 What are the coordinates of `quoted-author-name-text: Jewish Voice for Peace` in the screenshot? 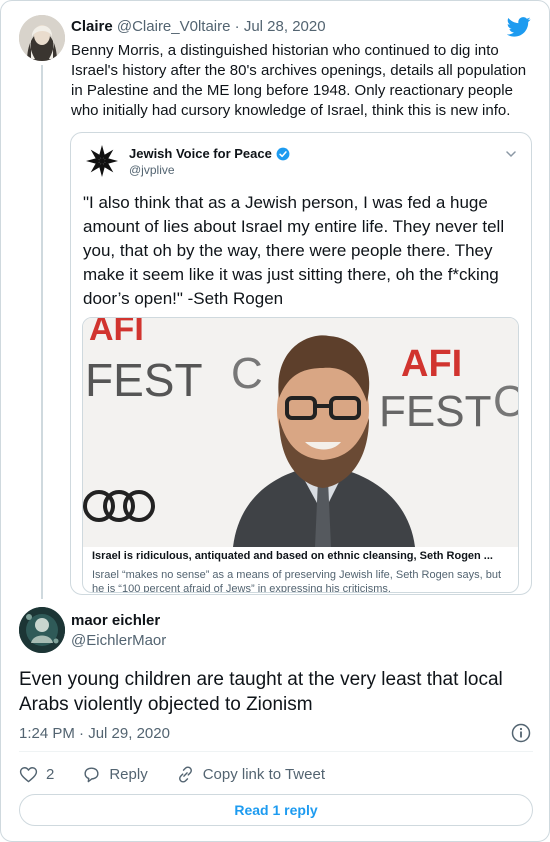 It's located at (200, 153).